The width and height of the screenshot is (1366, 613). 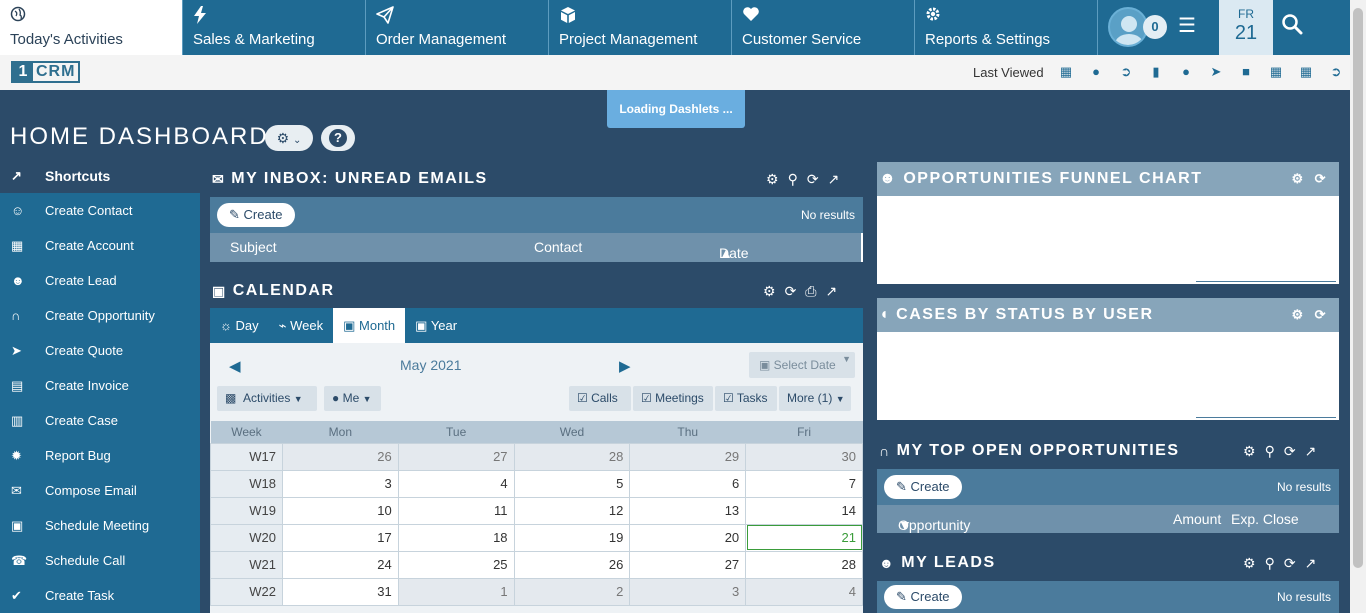 I want to click on calendar-day-cell: 17, so click(x=340, y=537).